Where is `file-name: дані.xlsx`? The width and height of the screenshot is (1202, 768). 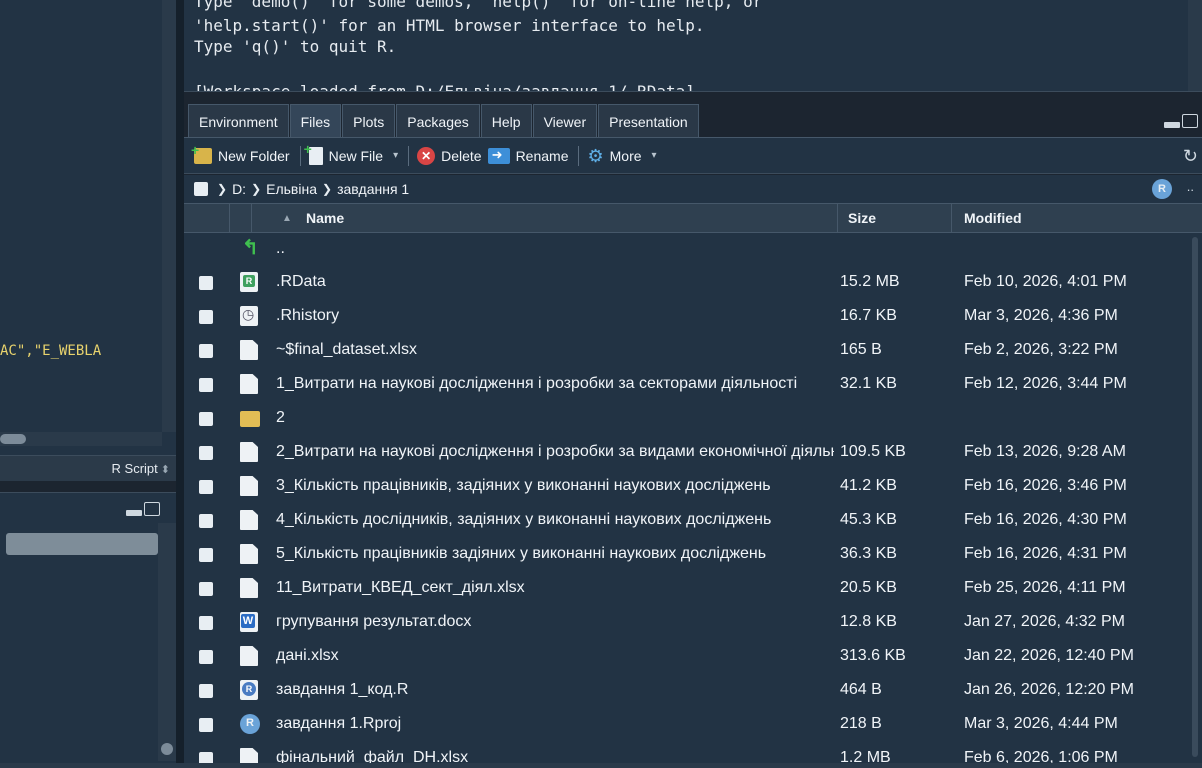
file-name: дані.xlsx is located at coordinates (555, 656).